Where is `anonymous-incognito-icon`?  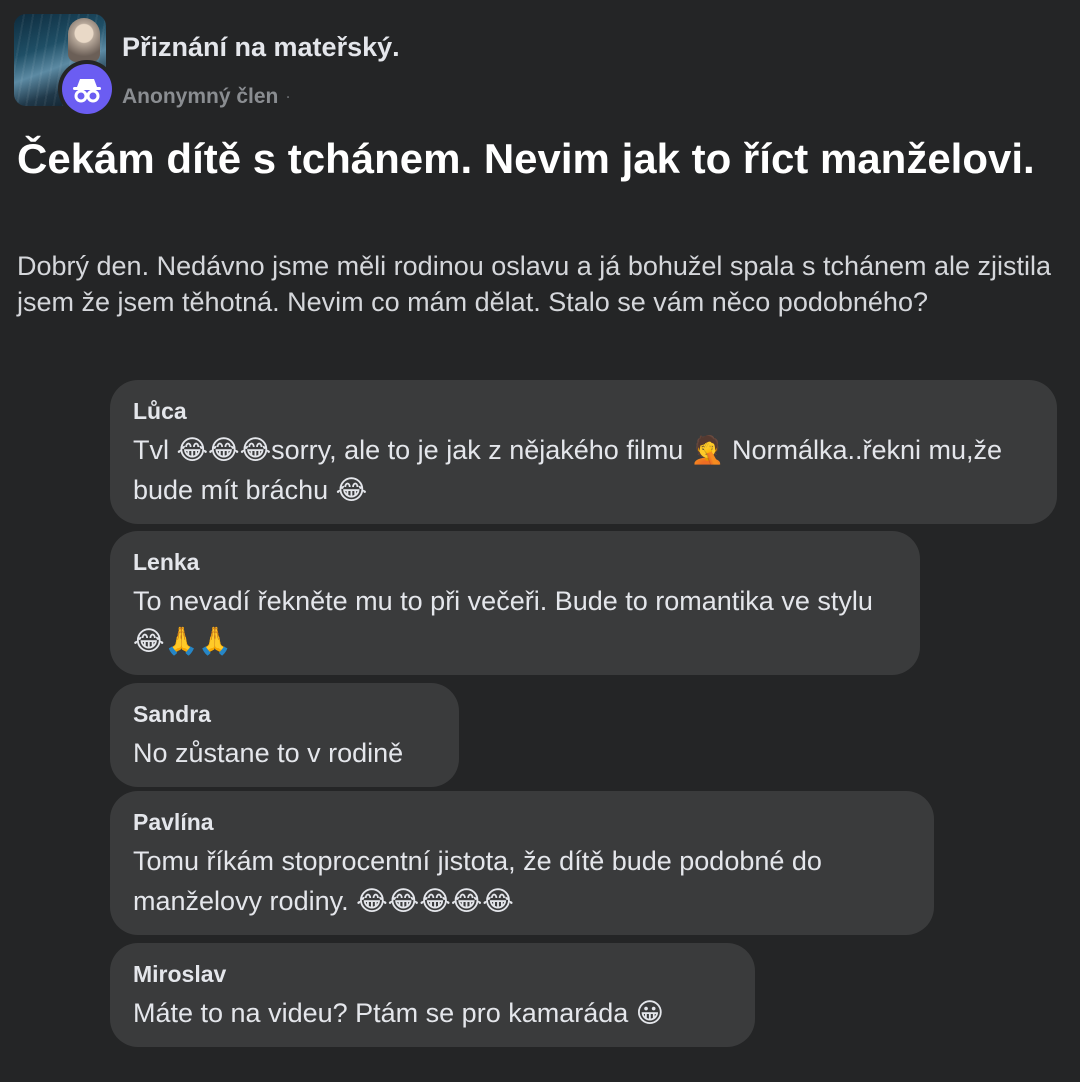 anonymous-incognito-icon is located at coordinates (87, 89).